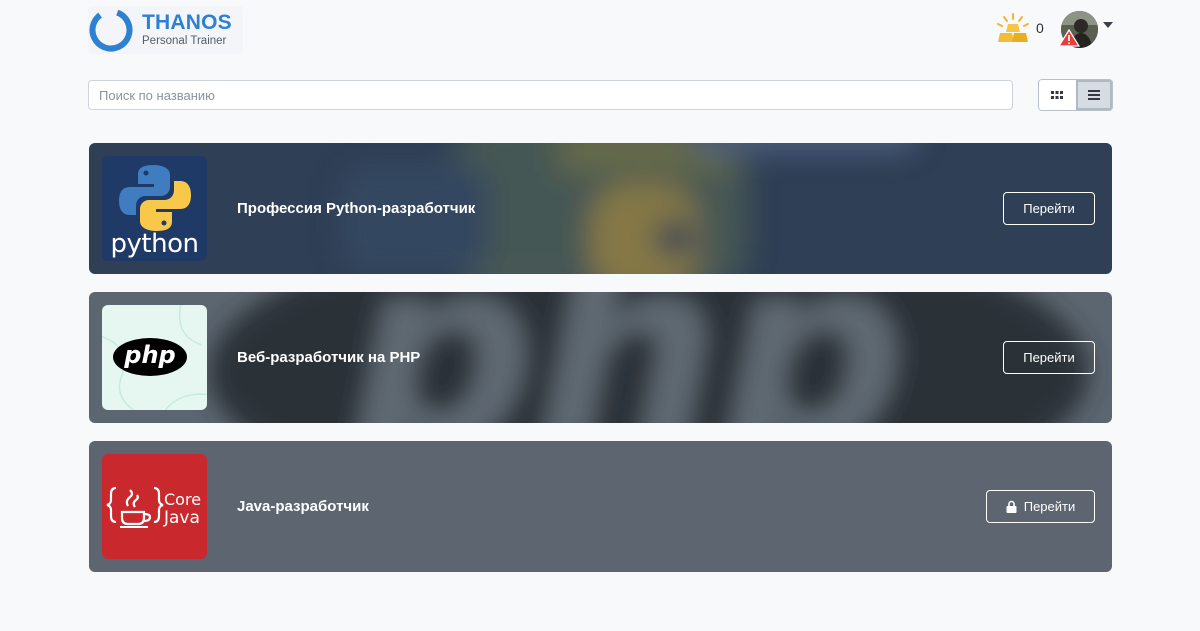  I want to click on python-logo: python, so click(154, 208).